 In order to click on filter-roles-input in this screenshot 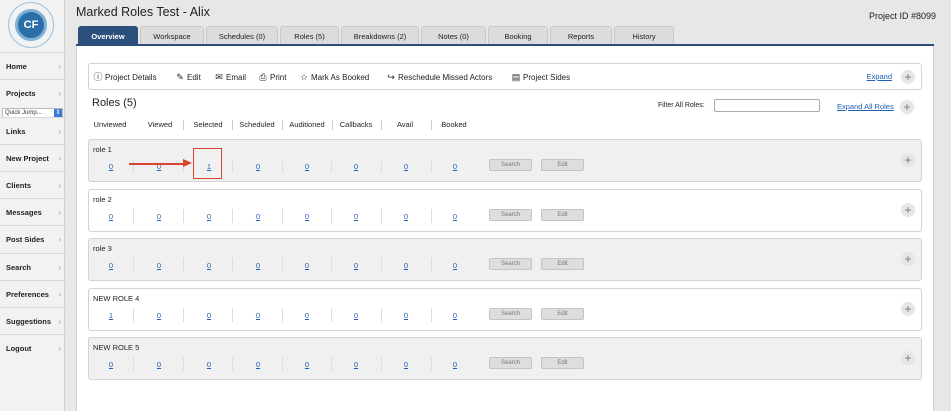, I will do `click(767, 105)`.